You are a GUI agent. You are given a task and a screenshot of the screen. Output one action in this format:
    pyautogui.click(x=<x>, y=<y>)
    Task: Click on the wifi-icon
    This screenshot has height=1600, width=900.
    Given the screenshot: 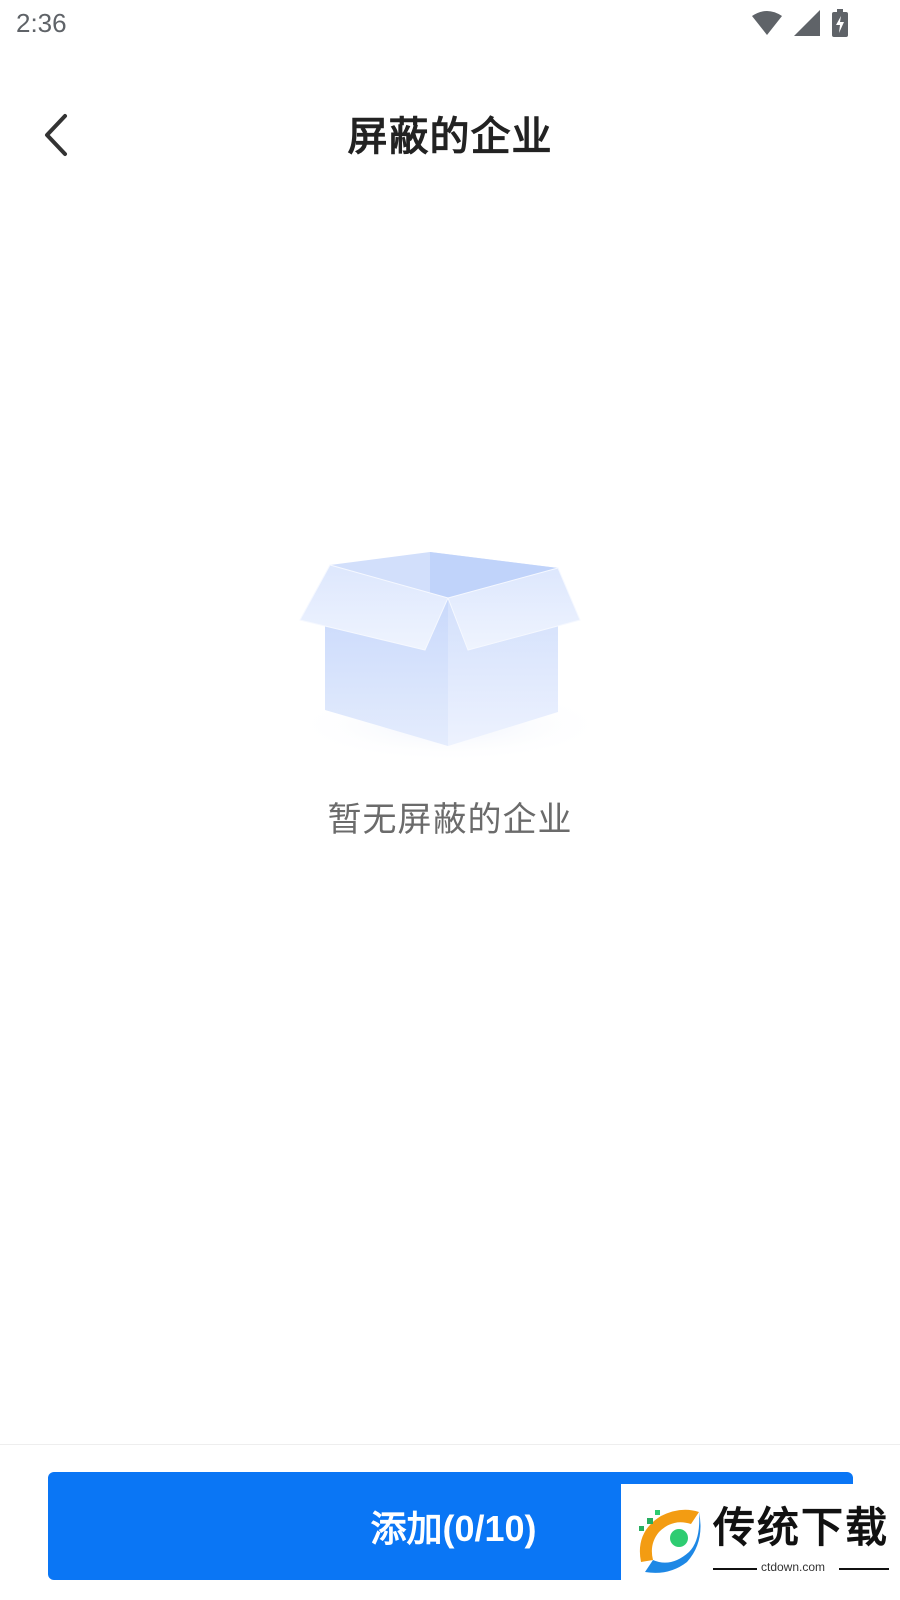 What is the action you would take?
    pyautogui.click(x=767, y=23)
    